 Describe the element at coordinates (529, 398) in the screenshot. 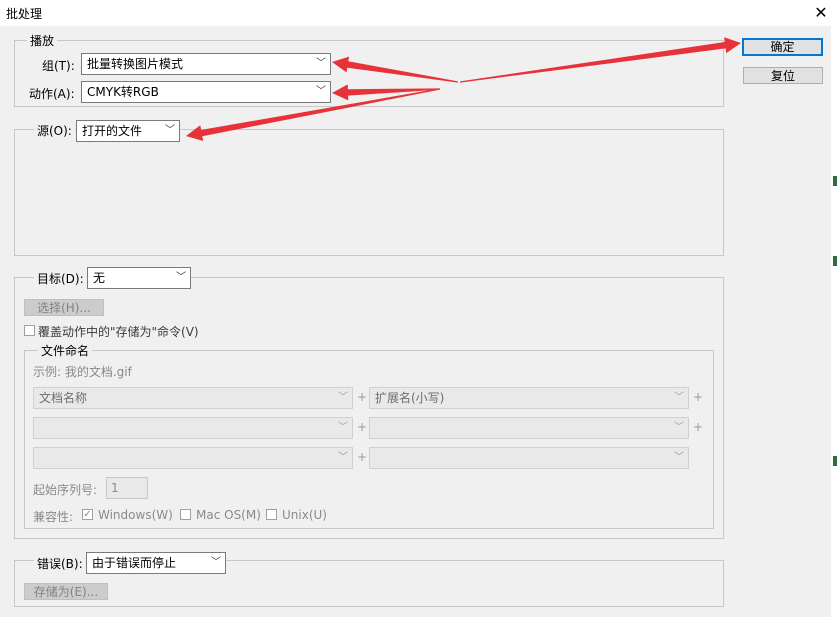

I see `naming-field-2: 扩展名(小写) ﹀` at that location.